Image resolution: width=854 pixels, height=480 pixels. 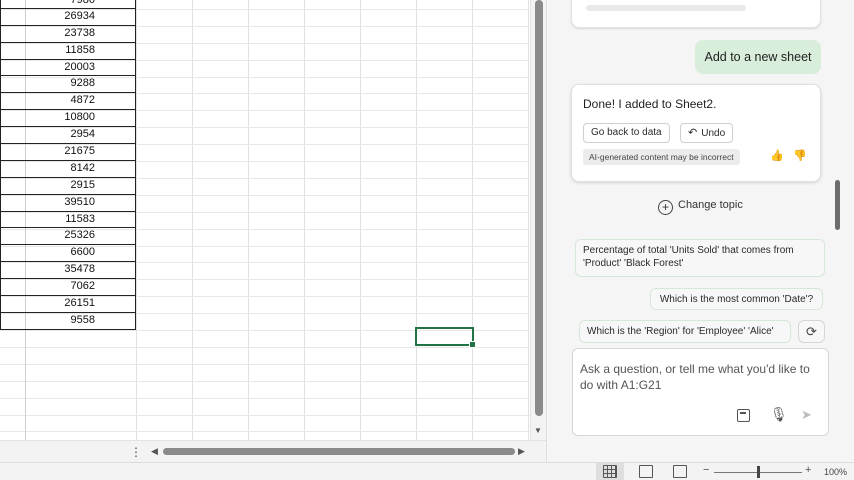 What do you see at coordinates (713, 133) in the screenshot?
I see `undo-label: Undo` at bounding box center [713, 133].